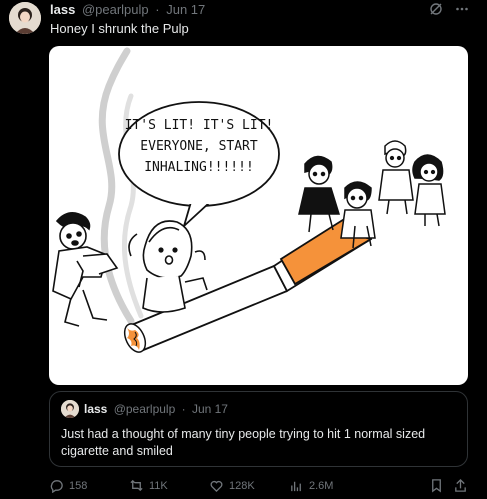 The image size is (487, 499). What do you see at coordinates (296, 486) in the screenshot?
I see `views-icon` at bounding box center [296, 486].